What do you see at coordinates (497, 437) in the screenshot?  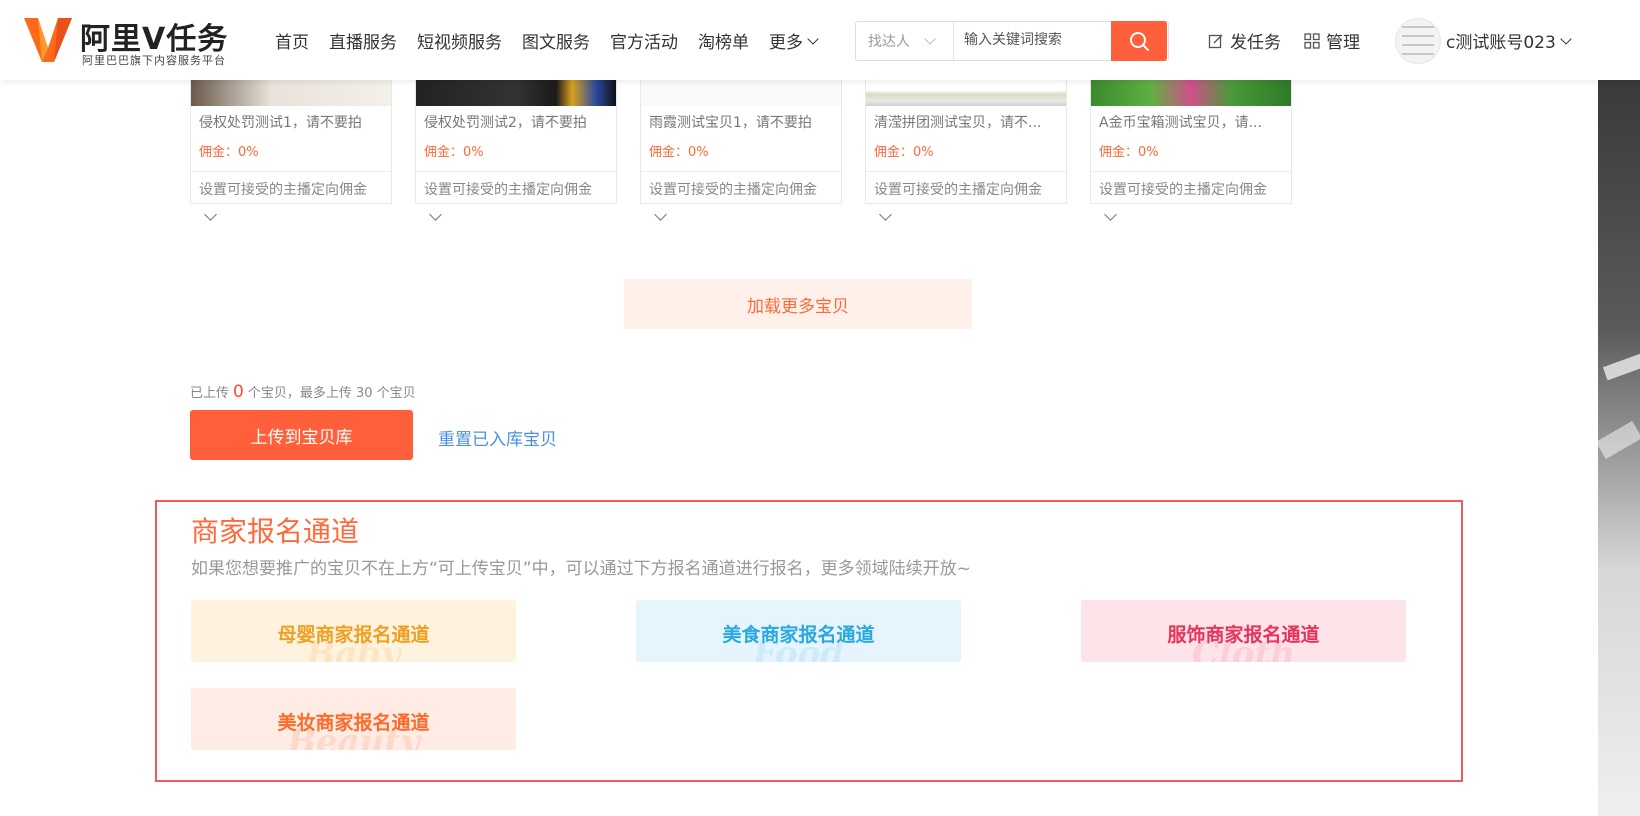 I see `reset-library-link: 重置已入库宝贝` at bounding box center [497, 437].